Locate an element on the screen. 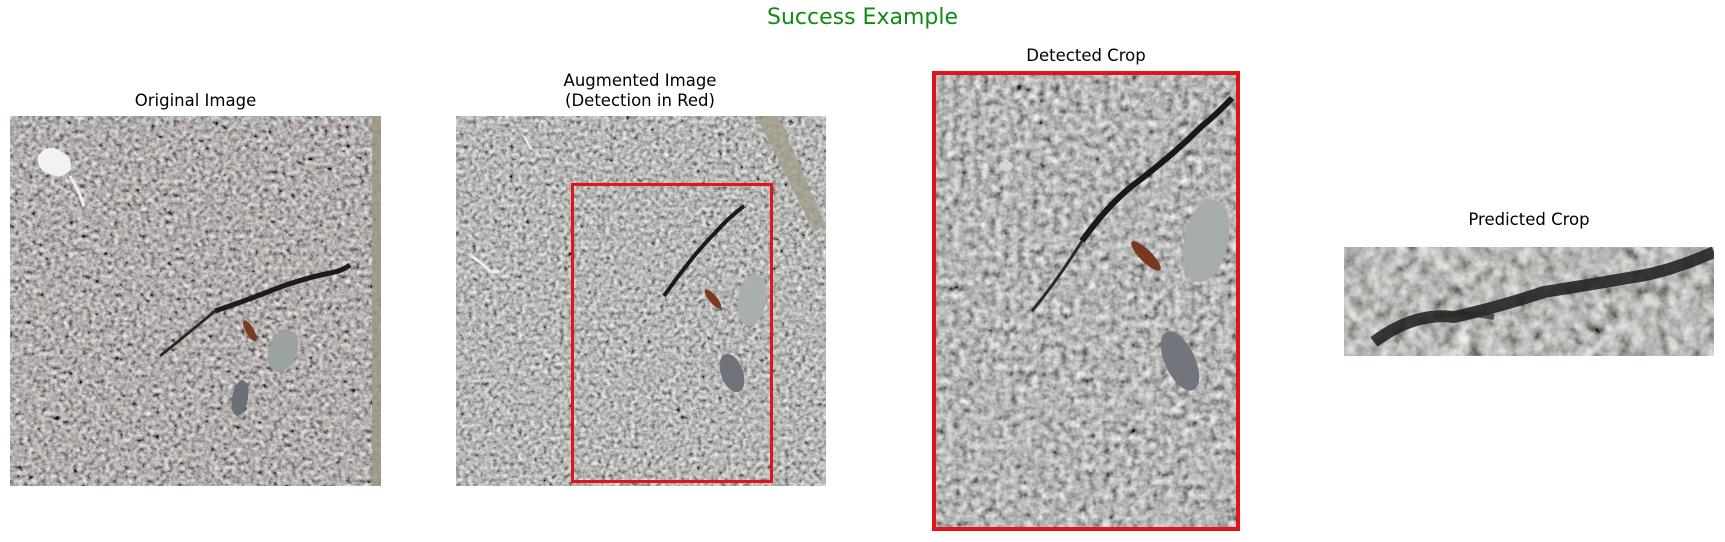 This screenshot has height=542, width=1725. detection-box is located at coordinates (672, 333).